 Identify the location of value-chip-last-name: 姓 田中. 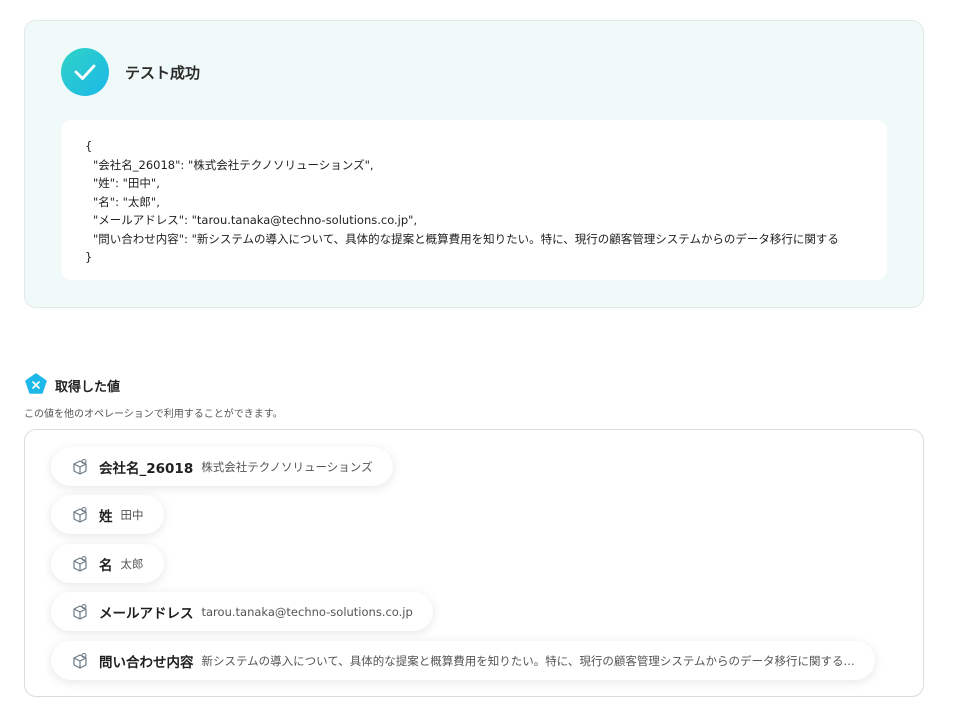
(107, 514).